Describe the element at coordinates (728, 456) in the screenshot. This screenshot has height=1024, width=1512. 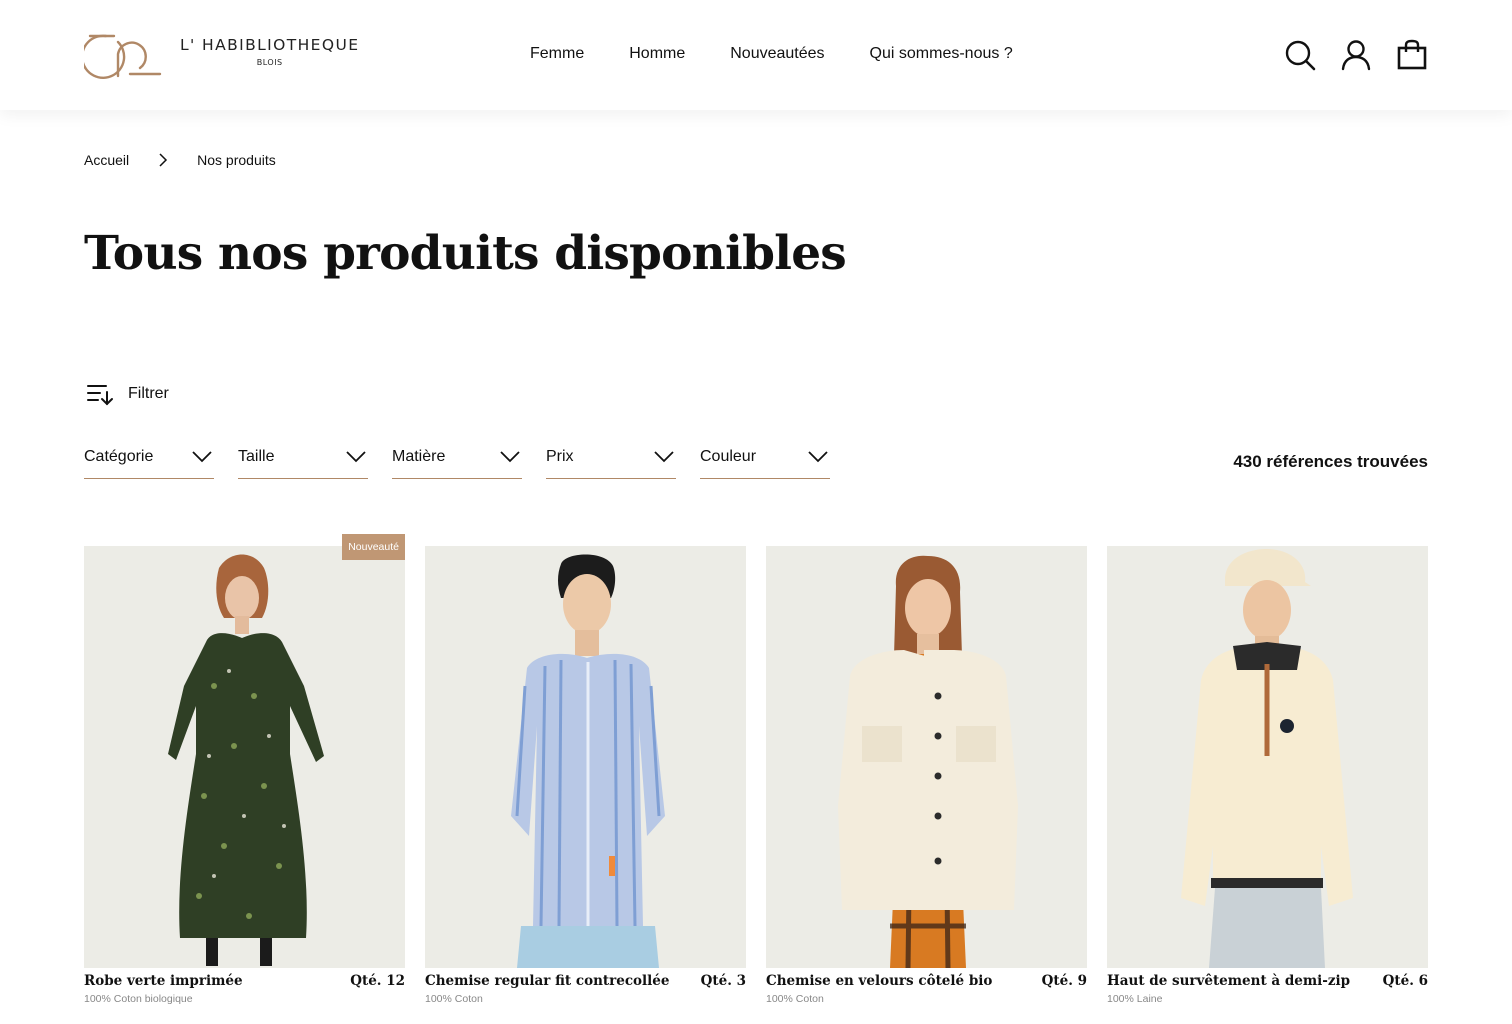
I see `dropdown-label: Couleur` at that location.